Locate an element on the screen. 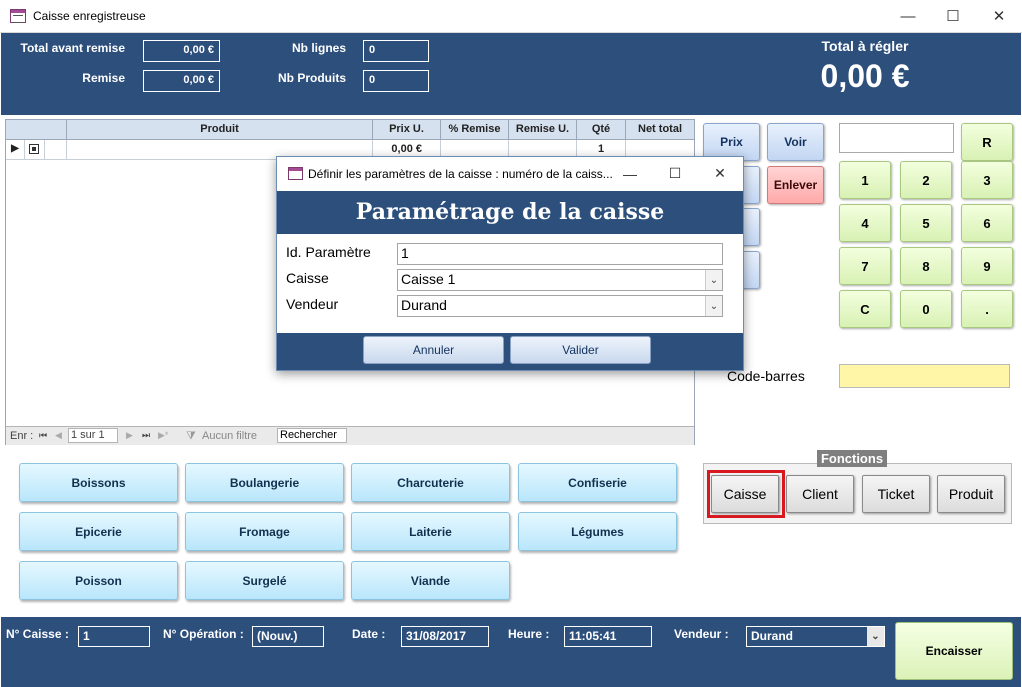 The width and height of the screenshot is (1022, 687). key-6: 6 is located at coordinates (987, 223).